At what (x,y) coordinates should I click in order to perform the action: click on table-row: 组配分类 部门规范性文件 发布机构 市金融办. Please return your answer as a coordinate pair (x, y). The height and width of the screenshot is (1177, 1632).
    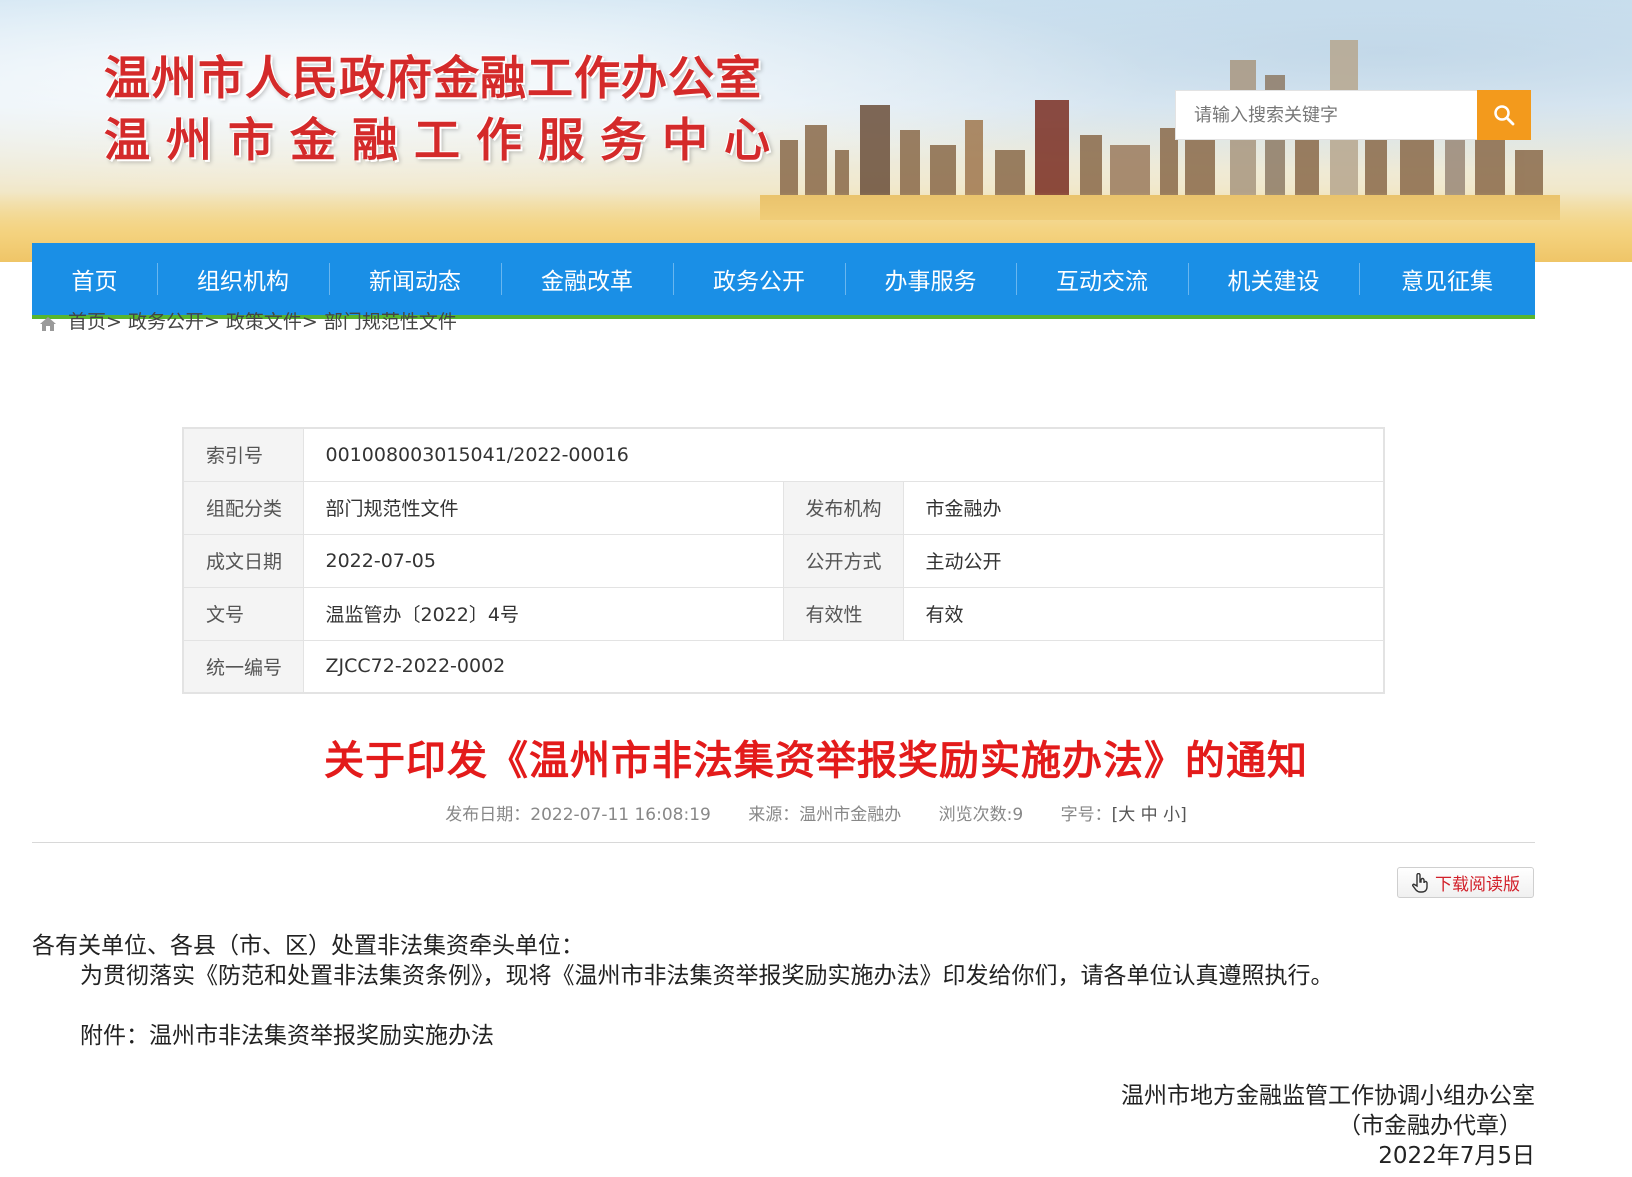
    Looking at the image, I should click on (783, 507).